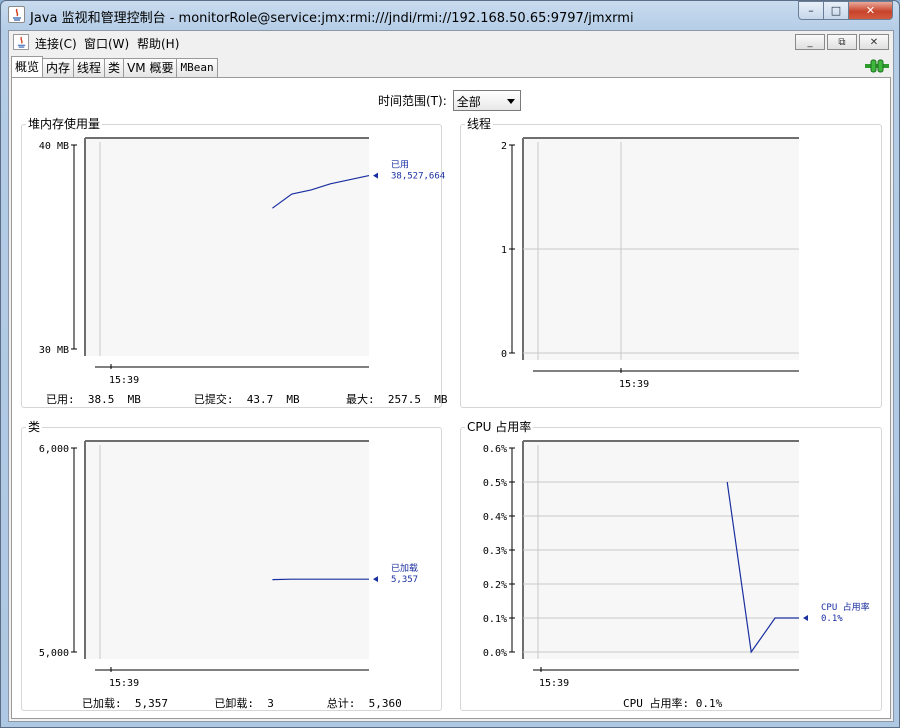 Image resolution: width=900 pixels, height=728 pixels. What do you see at coordinates (56, 43) in the screenshot?
I see `menu-connection: 连接(C)` at bounding box center [56, 43].